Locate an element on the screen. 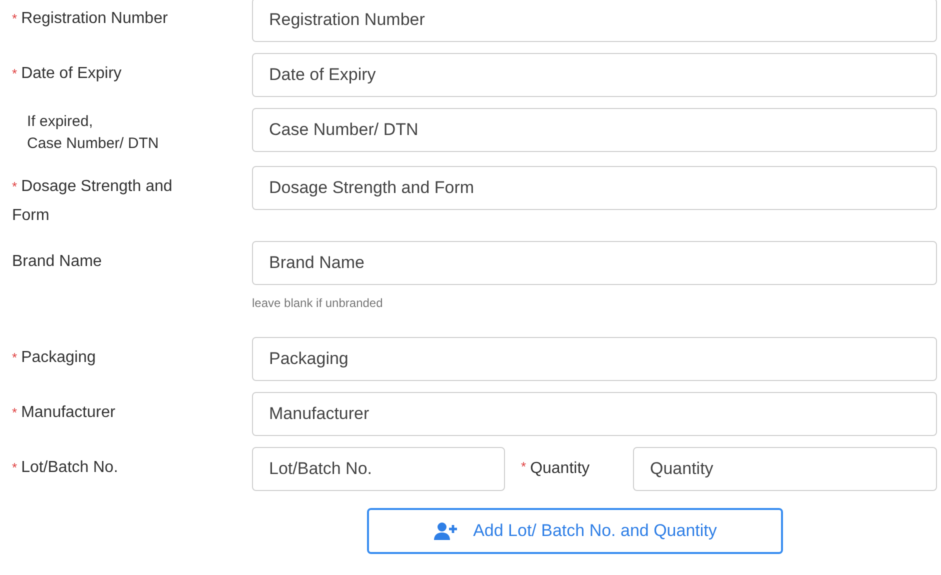 Image resolution: width=941 pixels, height=575 pixels. input-field: Date of Expiry is located at coordinates (594, 75).